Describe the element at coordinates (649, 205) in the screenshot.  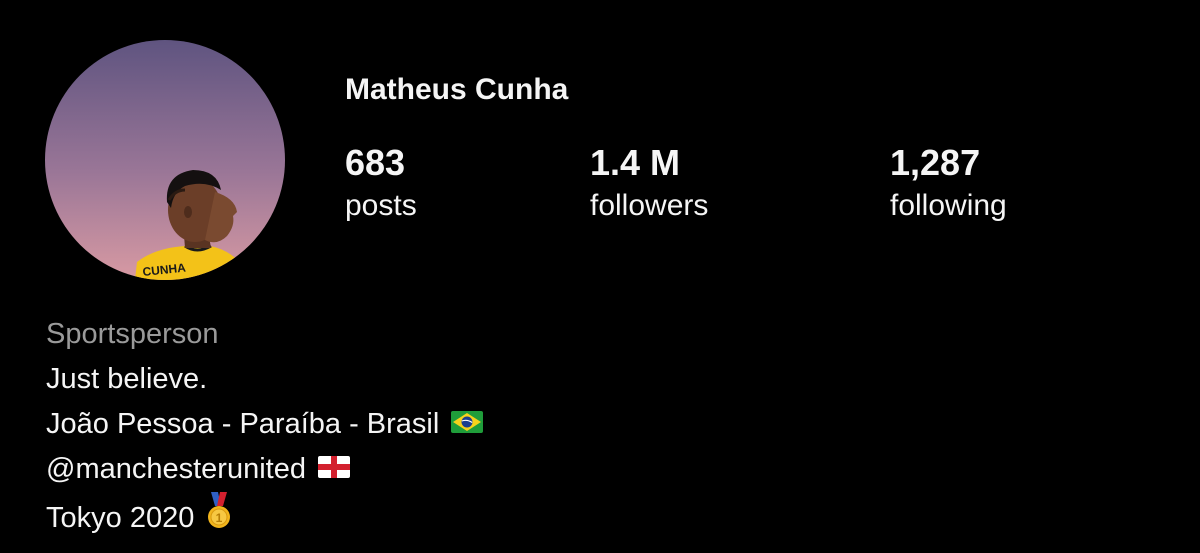
I see `followers-label: followers` at that location.